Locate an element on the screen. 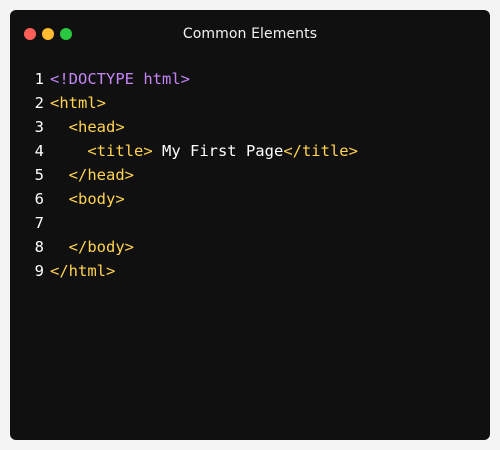 The width and height of the screenshot is (500, 450). line-number: 1 is located at coordinates (39, 79).